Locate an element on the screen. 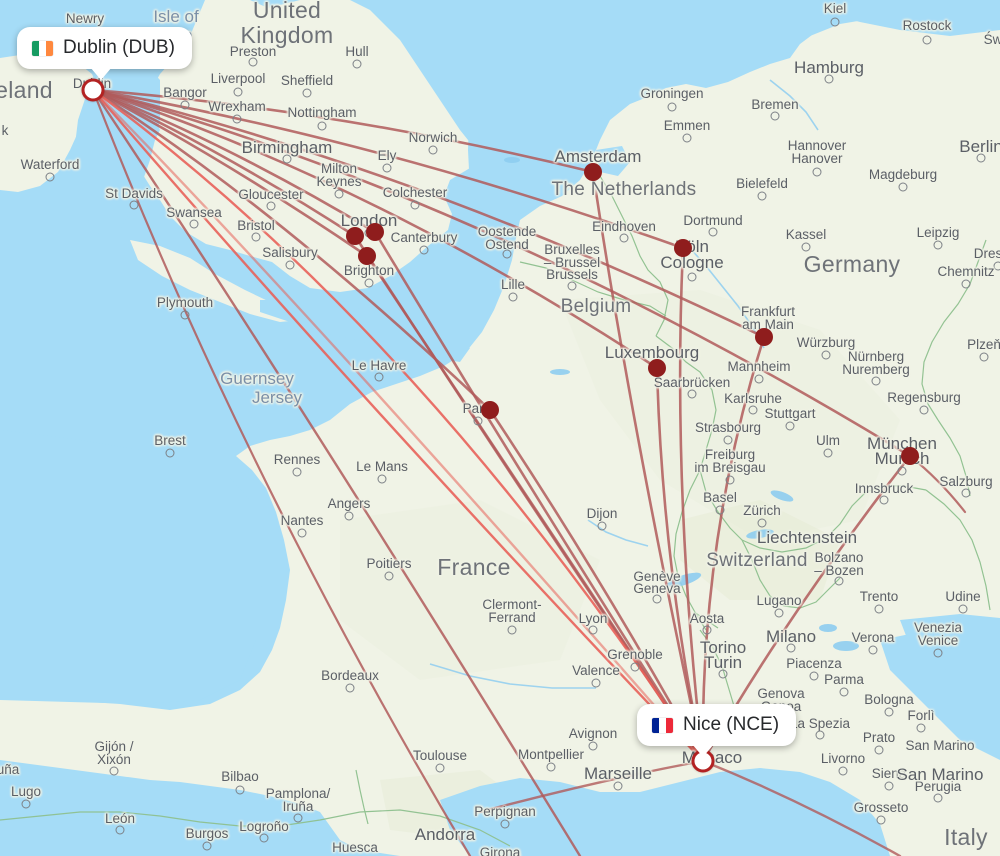  route-dub-lgw is located at coordinates (230, 173).